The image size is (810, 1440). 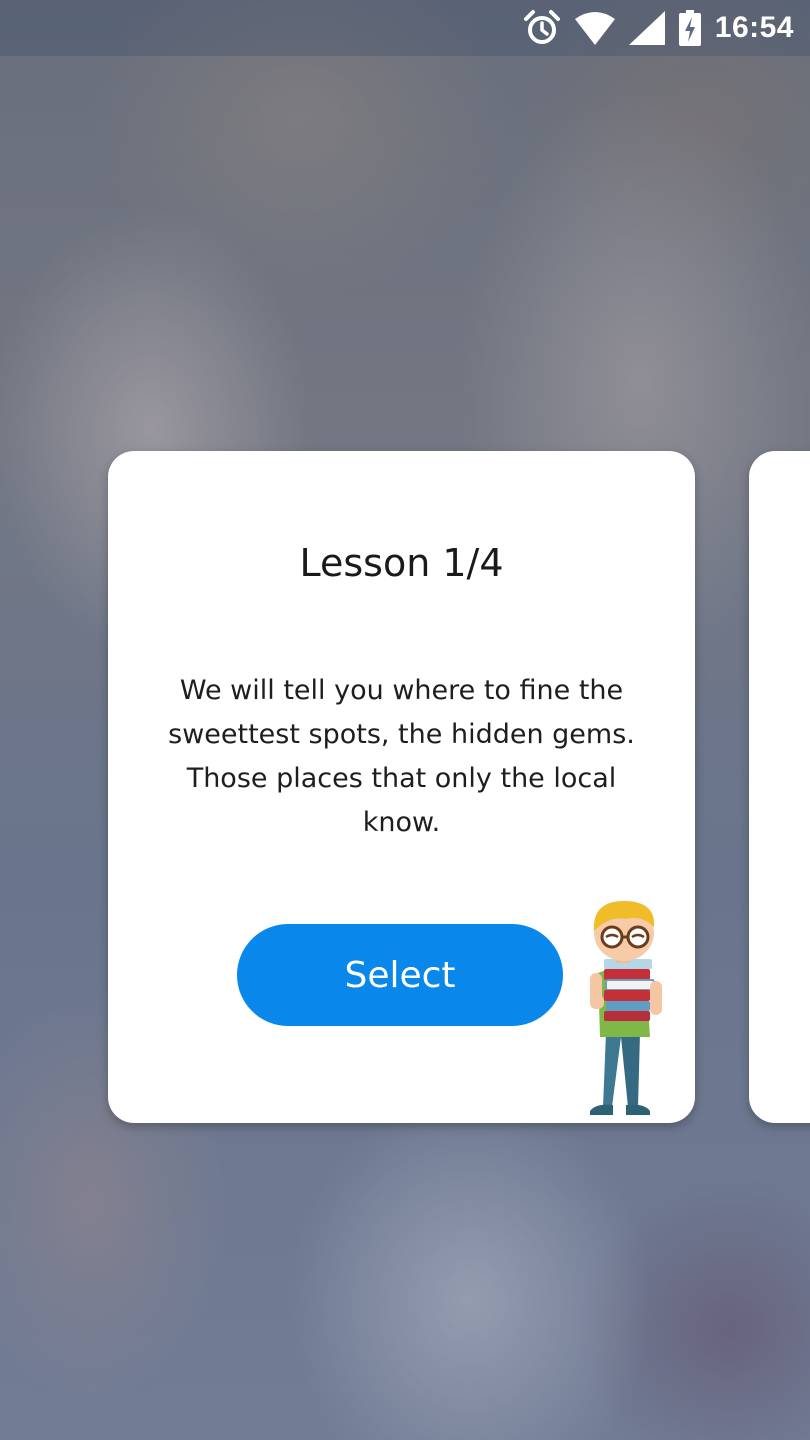 What do you see at coordinates (626, 1008) in the screenshot?
I see `student-with-books-illustration` at bounding box center [626, 1008].